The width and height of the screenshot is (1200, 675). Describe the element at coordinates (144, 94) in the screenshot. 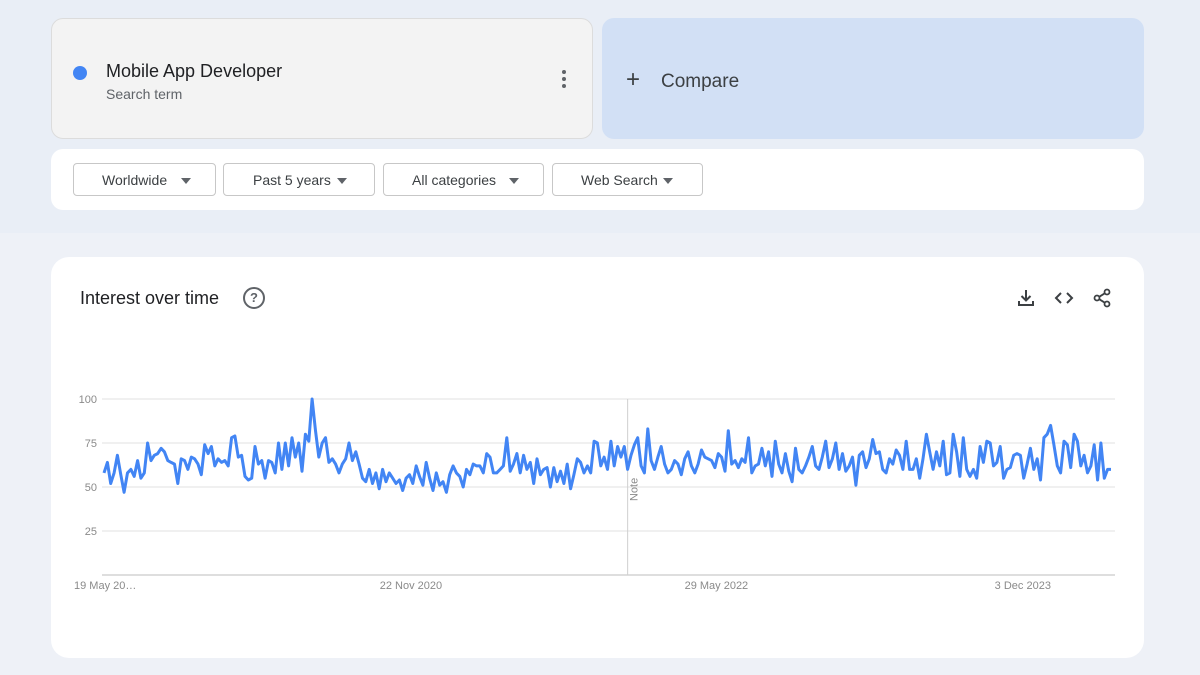

I see `search-term-subtitle: Search term` at that location.